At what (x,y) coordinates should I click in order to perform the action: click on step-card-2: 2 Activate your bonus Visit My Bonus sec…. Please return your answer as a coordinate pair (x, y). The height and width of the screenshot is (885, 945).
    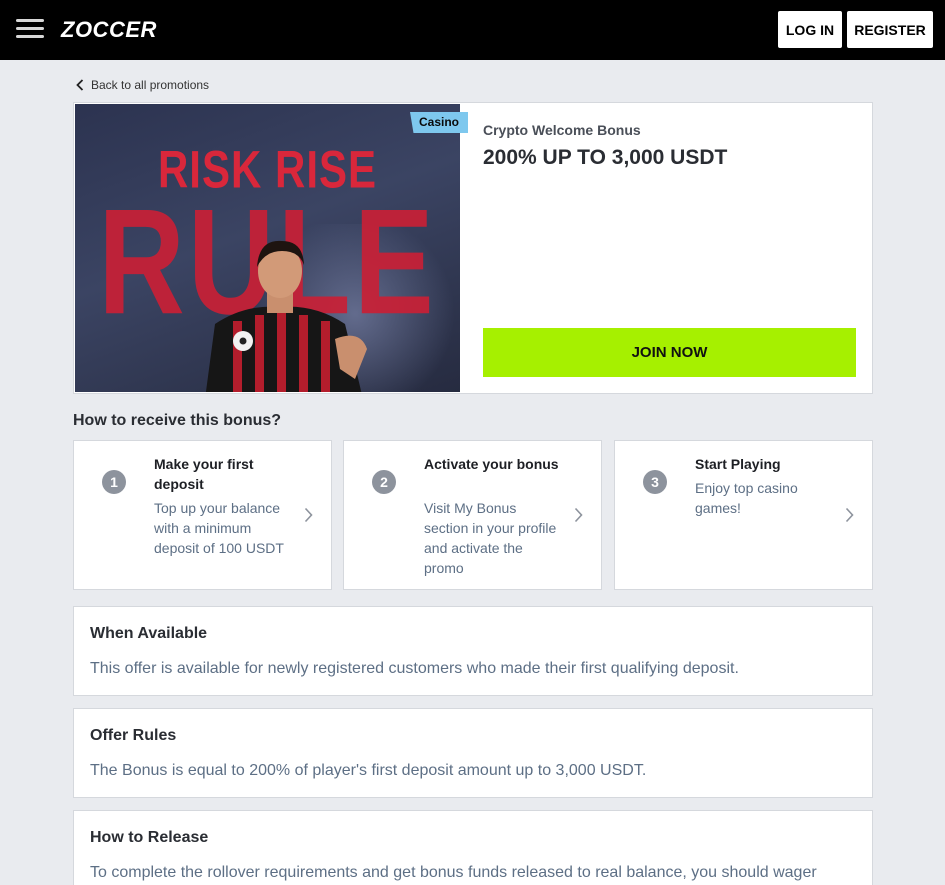
    Looking at the image, I should click on (472, 515).